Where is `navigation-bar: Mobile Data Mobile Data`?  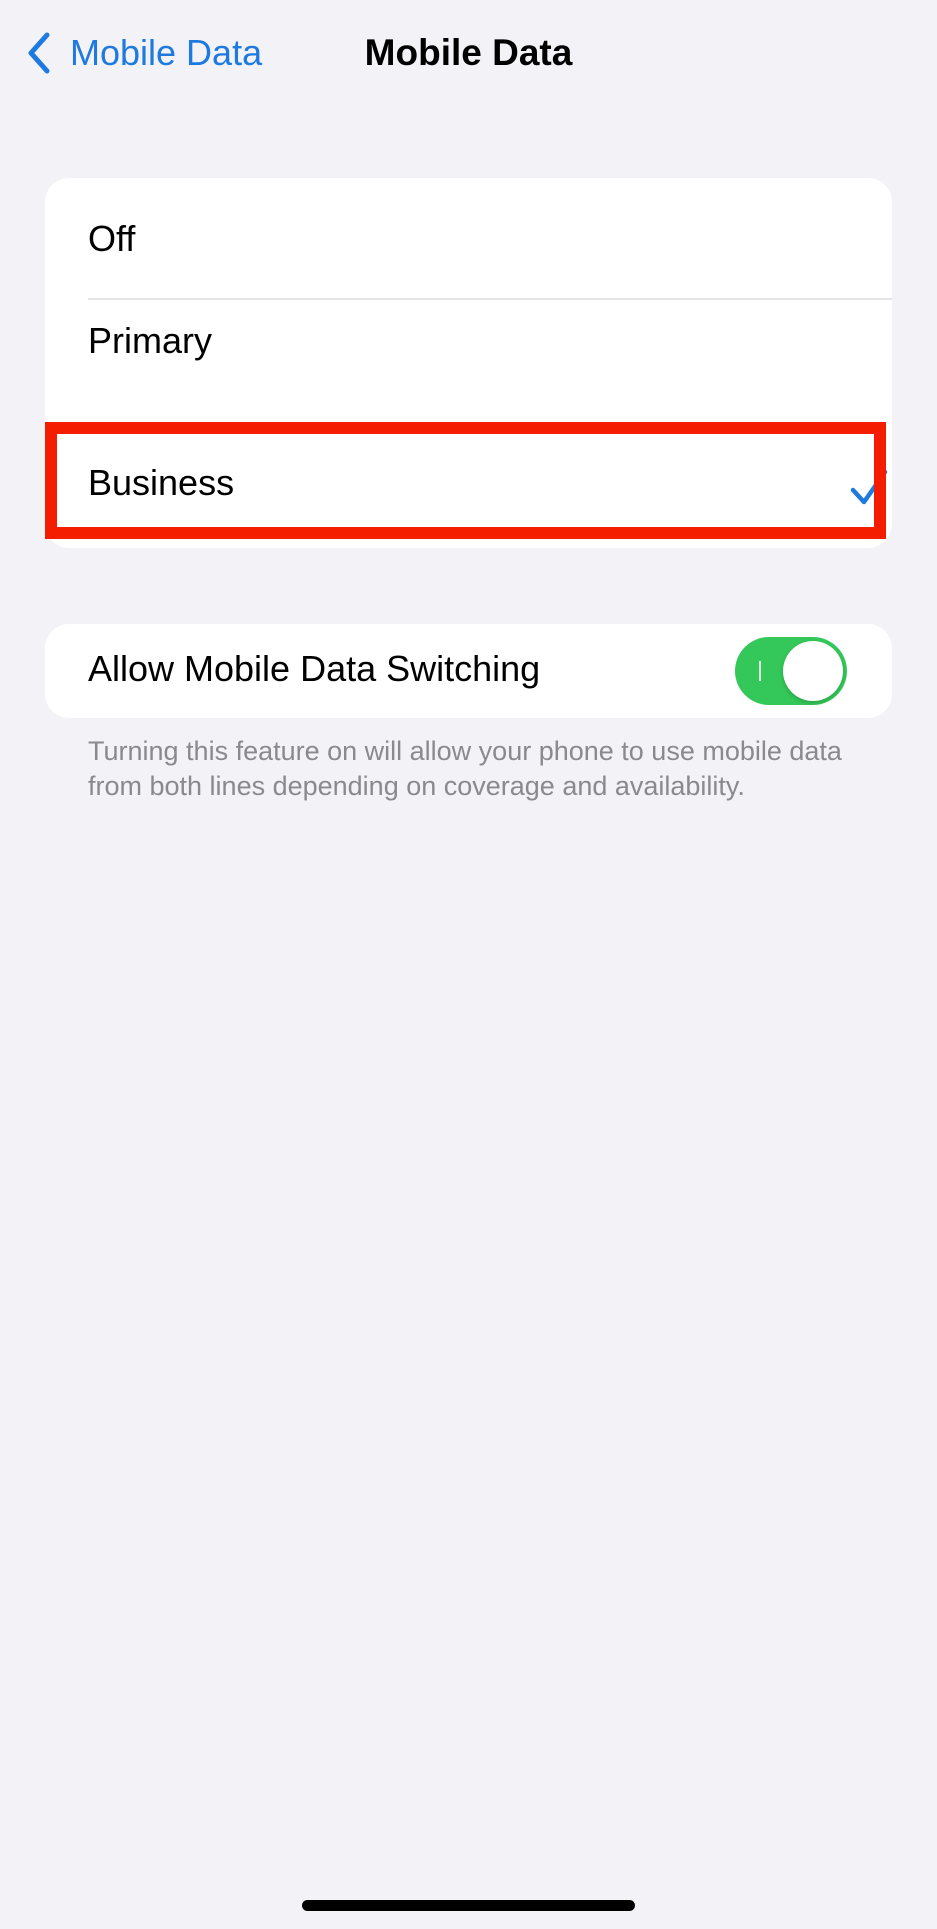 navigation-bar: Mobile Data Mobile Data is located at coordinates (468, 55).